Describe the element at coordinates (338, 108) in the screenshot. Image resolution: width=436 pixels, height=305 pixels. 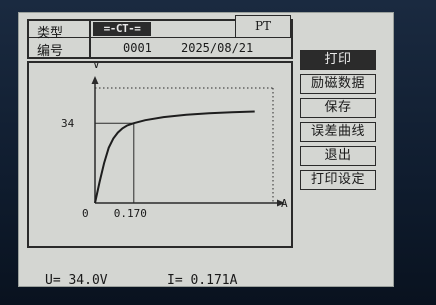
I see `menu-item: 保存` at that location.